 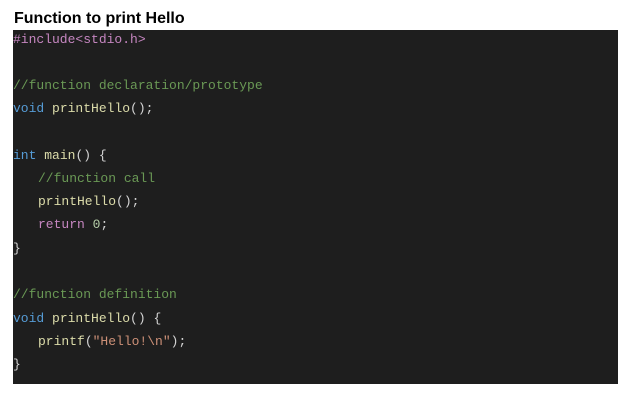 What do you see at coordinates (61, 341) in the screenshot?
I see `function-name: printf` at bounding box center [61, 341].